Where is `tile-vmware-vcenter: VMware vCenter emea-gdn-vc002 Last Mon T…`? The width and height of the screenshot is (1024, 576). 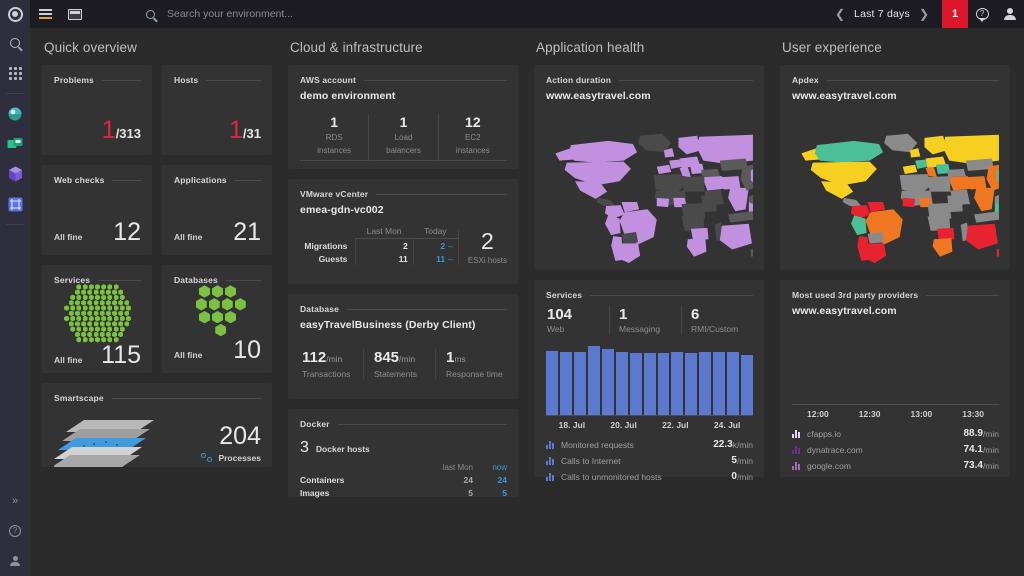 tile-vmware-vcenter: VMware vCenter emea-gdn-vc002 Last Mon T… is located at coordinates (403, 231).